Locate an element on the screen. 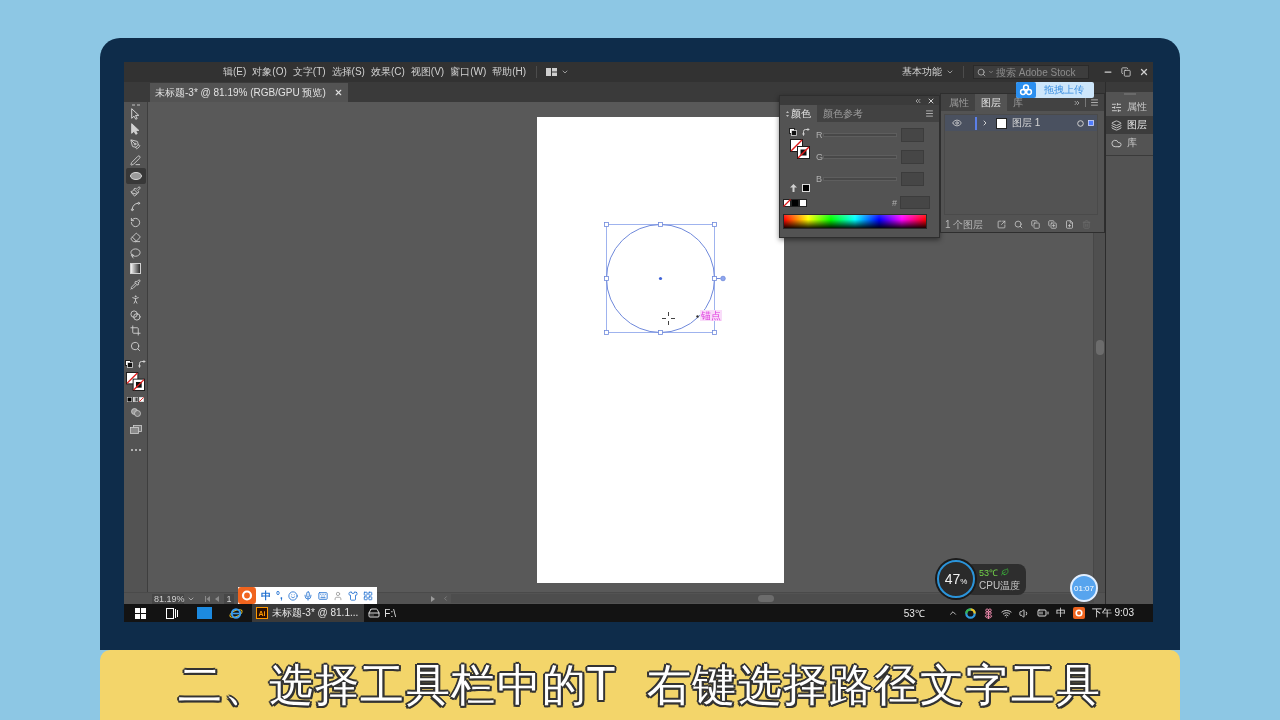 The width and height of the screenshot is (1280, 720). gradient-swatch-icon is located at coordinates (135, 399).